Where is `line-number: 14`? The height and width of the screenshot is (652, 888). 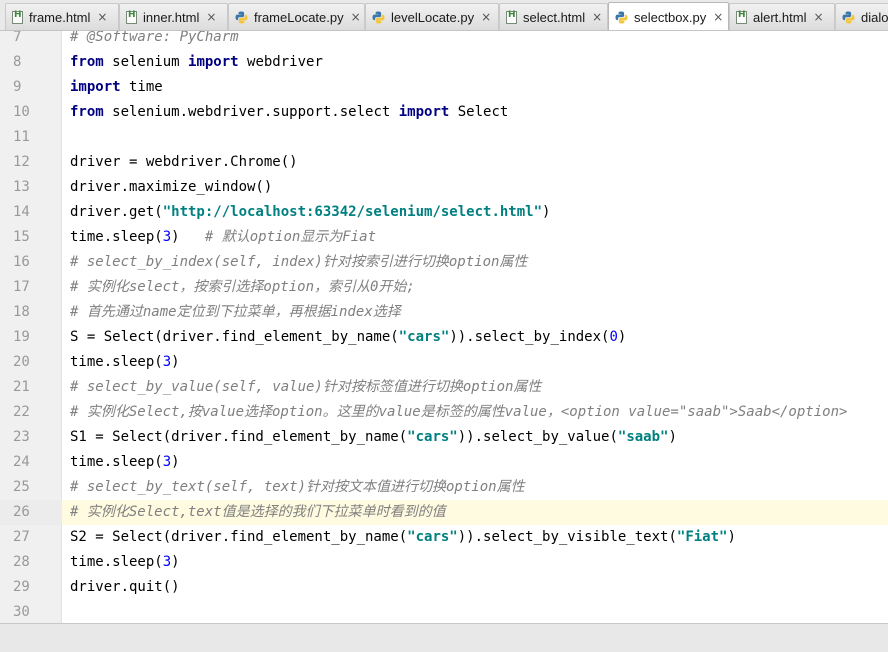 line-number: 14 is located at coordinates (21, 212).